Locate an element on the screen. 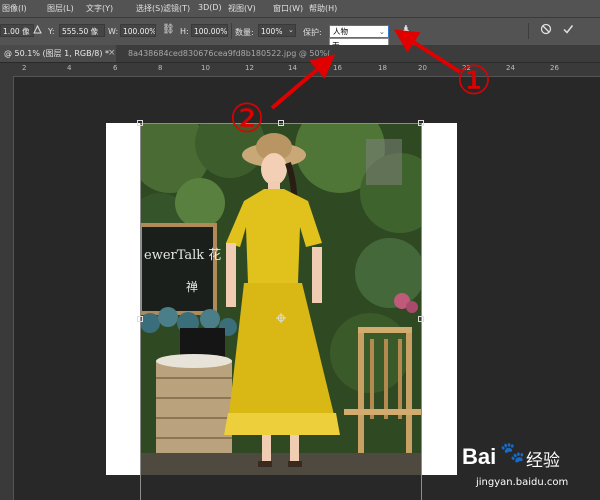 This screenshot has height=500, width=600. baidu-watermark: Bai 🐾 经验 jingyan.baidu.com is located at coordinates (531, 470).